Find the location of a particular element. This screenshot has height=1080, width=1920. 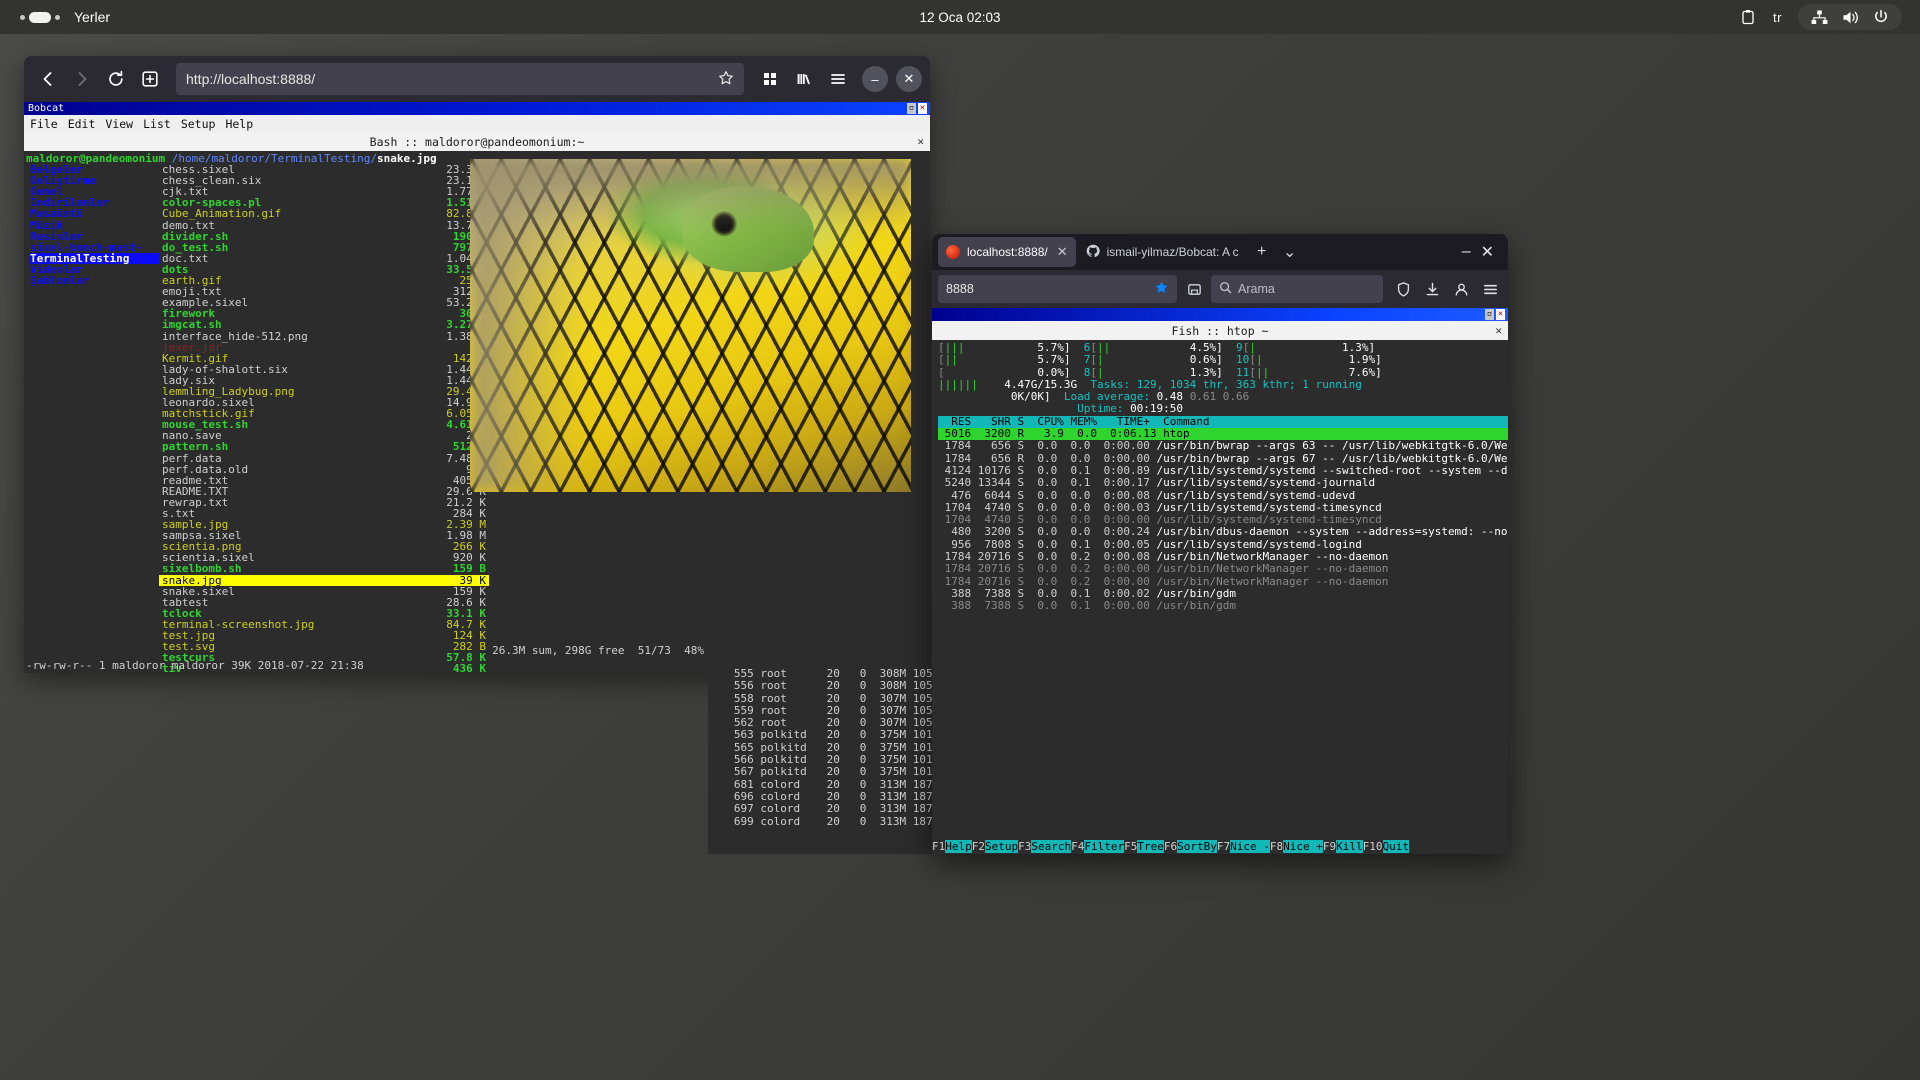

fn-key-nice: Nice + is located at coordinates (1303, 846).